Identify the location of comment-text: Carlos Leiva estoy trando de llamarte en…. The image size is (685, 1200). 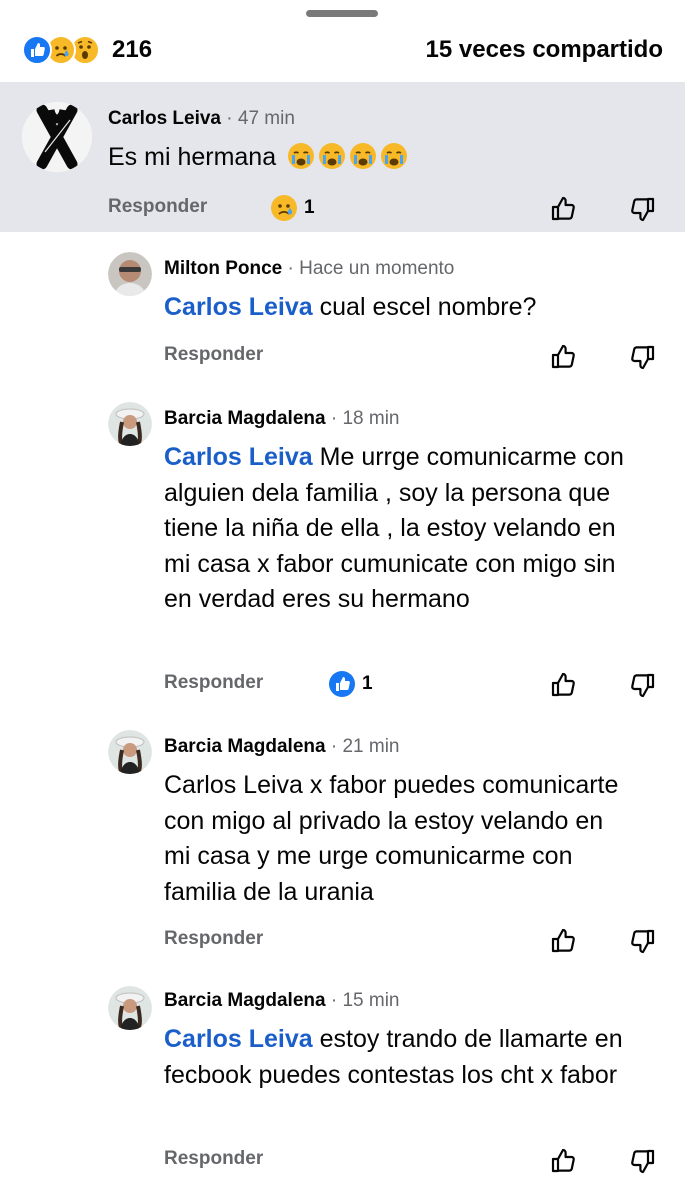
(404, 1057).